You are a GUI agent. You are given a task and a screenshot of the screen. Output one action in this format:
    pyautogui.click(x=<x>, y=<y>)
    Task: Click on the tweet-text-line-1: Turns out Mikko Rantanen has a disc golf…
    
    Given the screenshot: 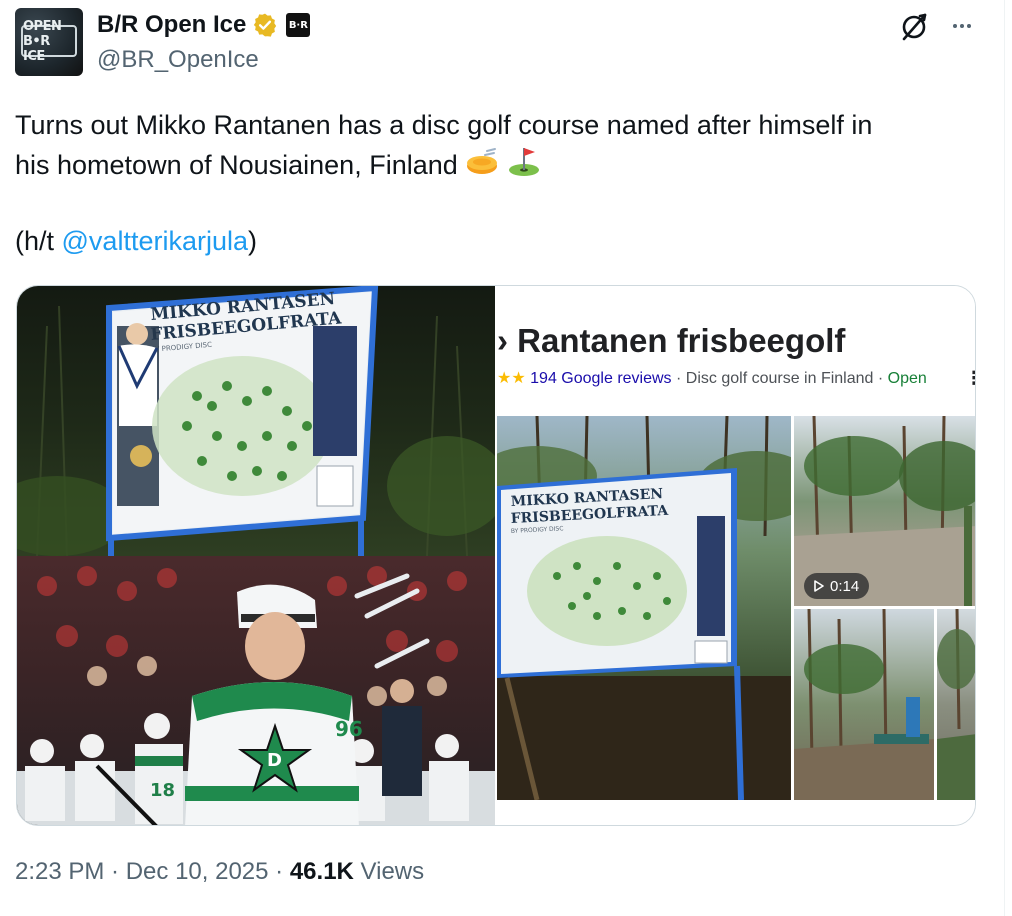 What is the action you would take?
    pyautogui.click(x=444, y=125)
    